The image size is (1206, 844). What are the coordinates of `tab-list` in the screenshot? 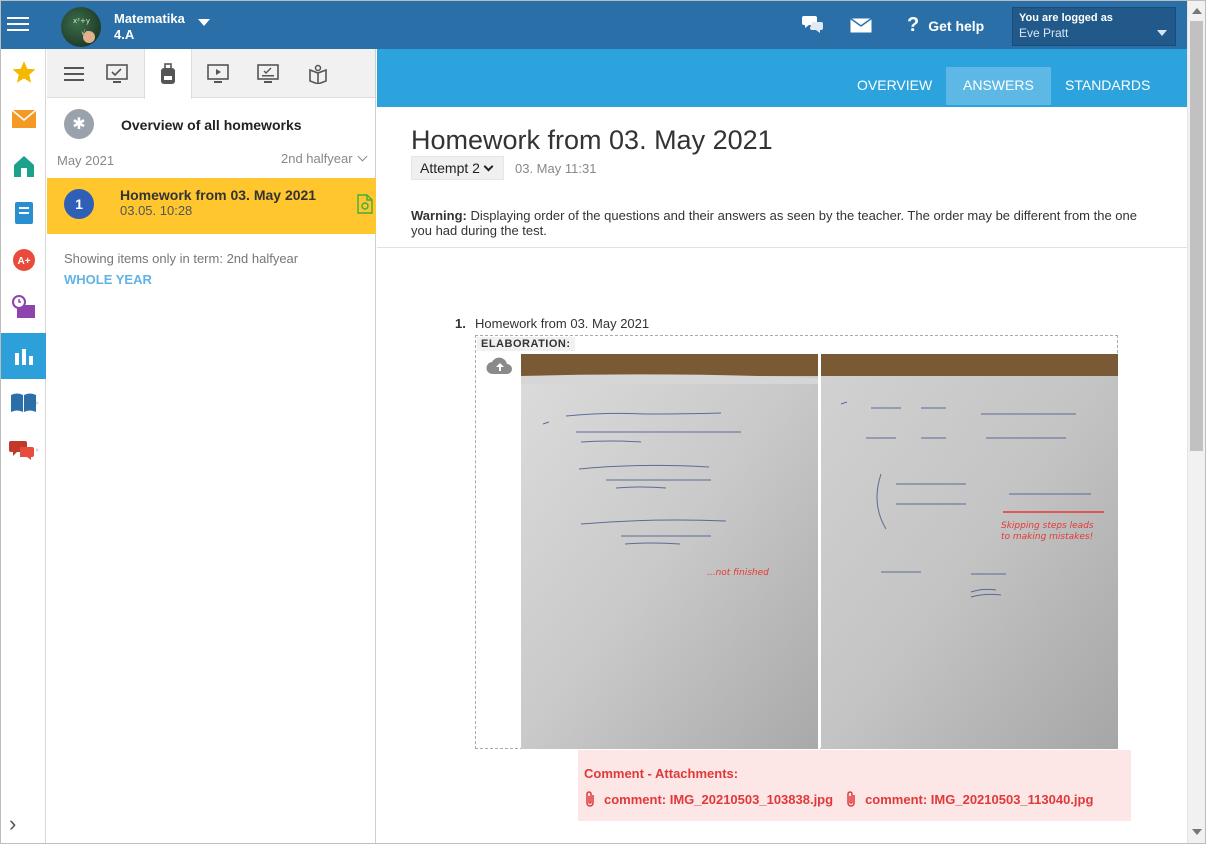 It's located at (74, 73).